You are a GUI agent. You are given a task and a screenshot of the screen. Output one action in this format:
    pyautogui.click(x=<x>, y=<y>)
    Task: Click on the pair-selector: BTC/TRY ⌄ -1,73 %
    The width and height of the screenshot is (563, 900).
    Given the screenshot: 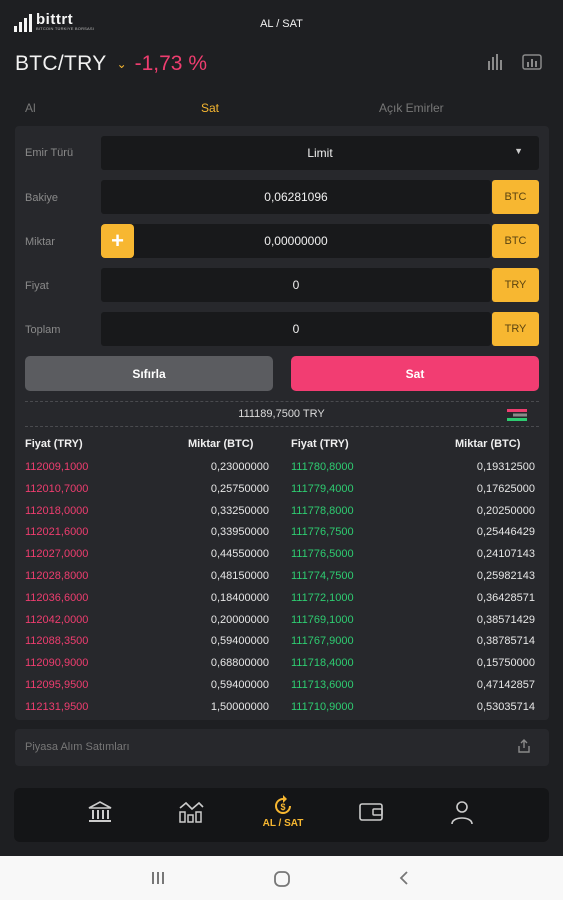 What is the action you would take?
    pyautogui.click(x=111, y=64)
    